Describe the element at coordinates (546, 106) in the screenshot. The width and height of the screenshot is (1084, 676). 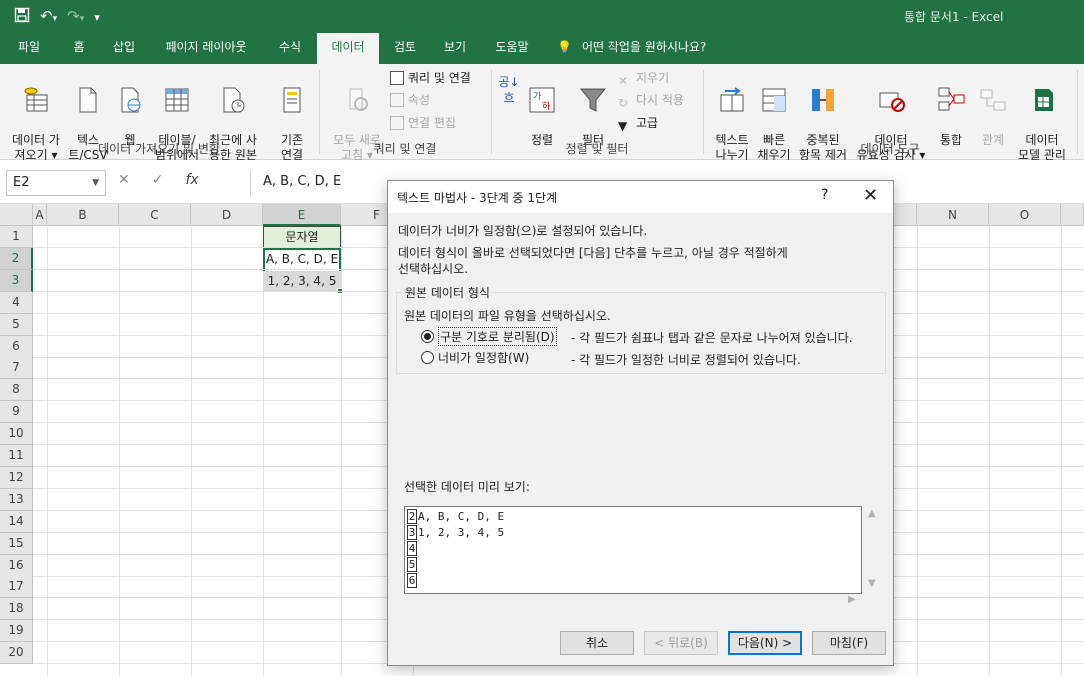
I see `svg-text: 하` at that location.